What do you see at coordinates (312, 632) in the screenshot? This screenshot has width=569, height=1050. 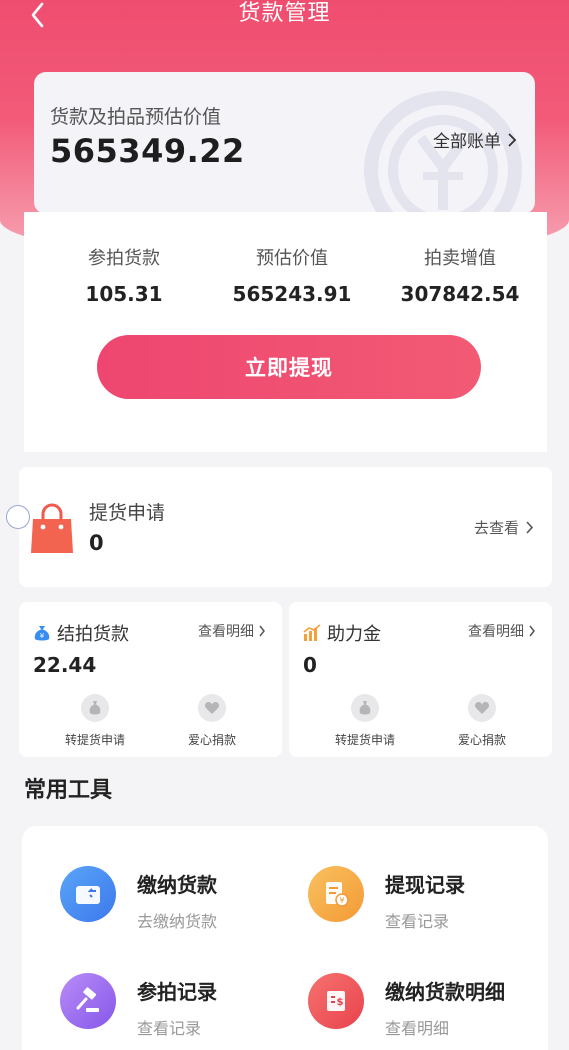 I see `bar-chart-icon` at bounding box center [312, 632].